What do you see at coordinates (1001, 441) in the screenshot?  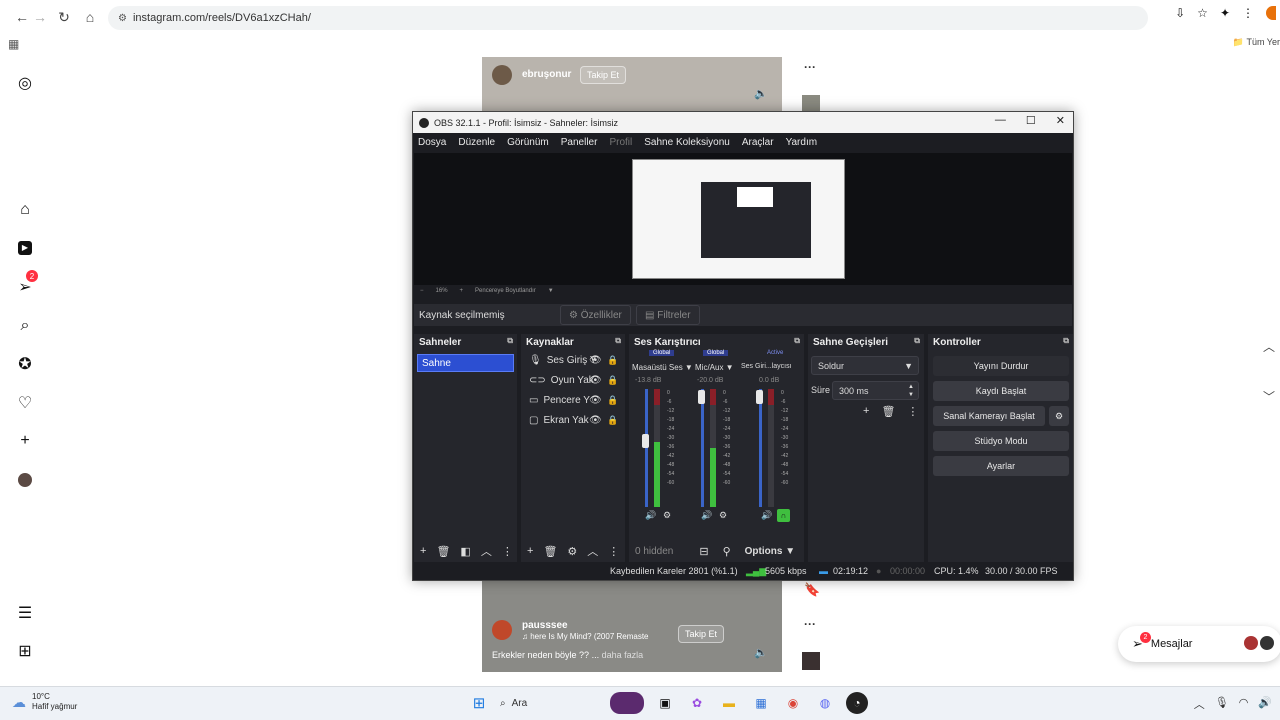 I see `studio-mode-button: Stüdyo Modu` at bounding box center [1001, 441].